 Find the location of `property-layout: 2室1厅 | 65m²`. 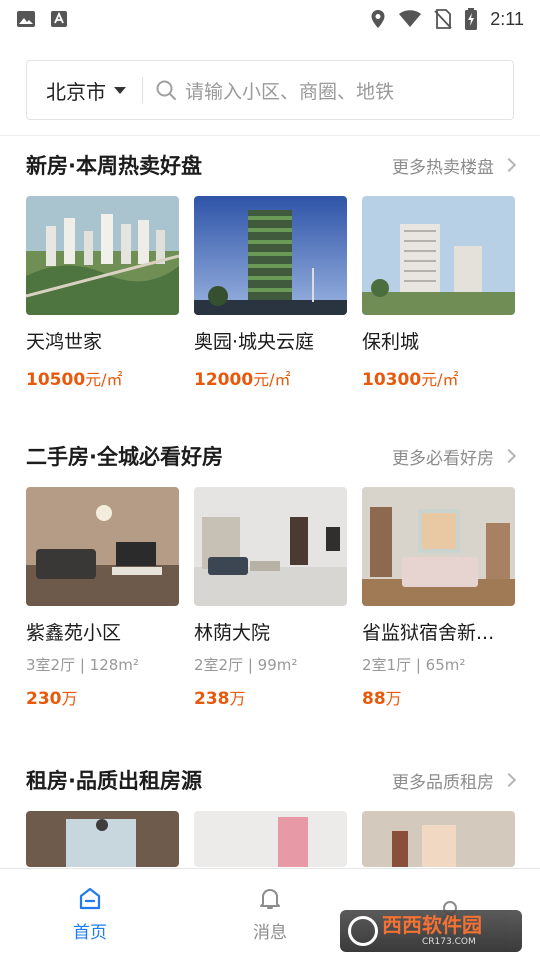

property-layout: 2室1厅 | 65m² is located at coordinates (414, 665).